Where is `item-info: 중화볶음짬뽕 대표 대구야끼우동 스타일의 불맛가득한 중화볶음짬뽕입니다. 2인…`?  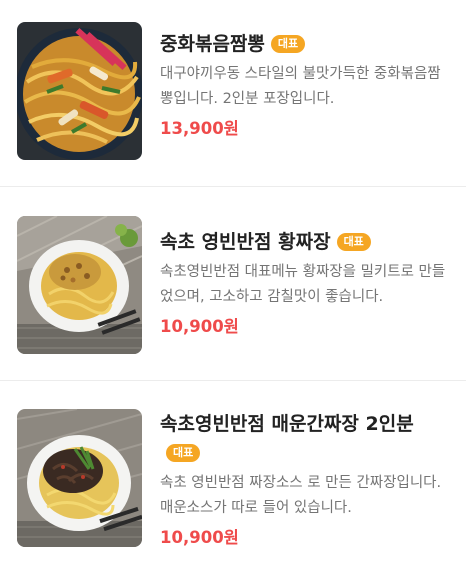 item-info: 중화볶음짬뽕 대표 대구야끼우동 스타일의 불맛가득한 중화볶음짬뽕입니다. 2인… is located at coordinates (305, 85).